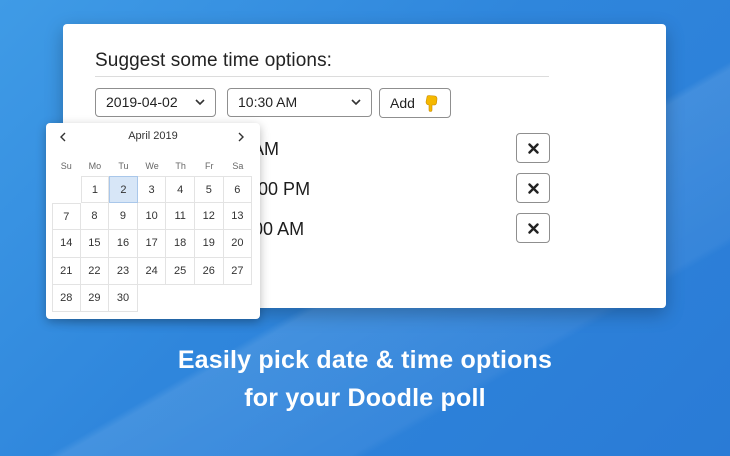 Image resolution: width=730 pixels, height=456 pixels. I want to click on card-title: Suggest some time options:, so click(214, 60).